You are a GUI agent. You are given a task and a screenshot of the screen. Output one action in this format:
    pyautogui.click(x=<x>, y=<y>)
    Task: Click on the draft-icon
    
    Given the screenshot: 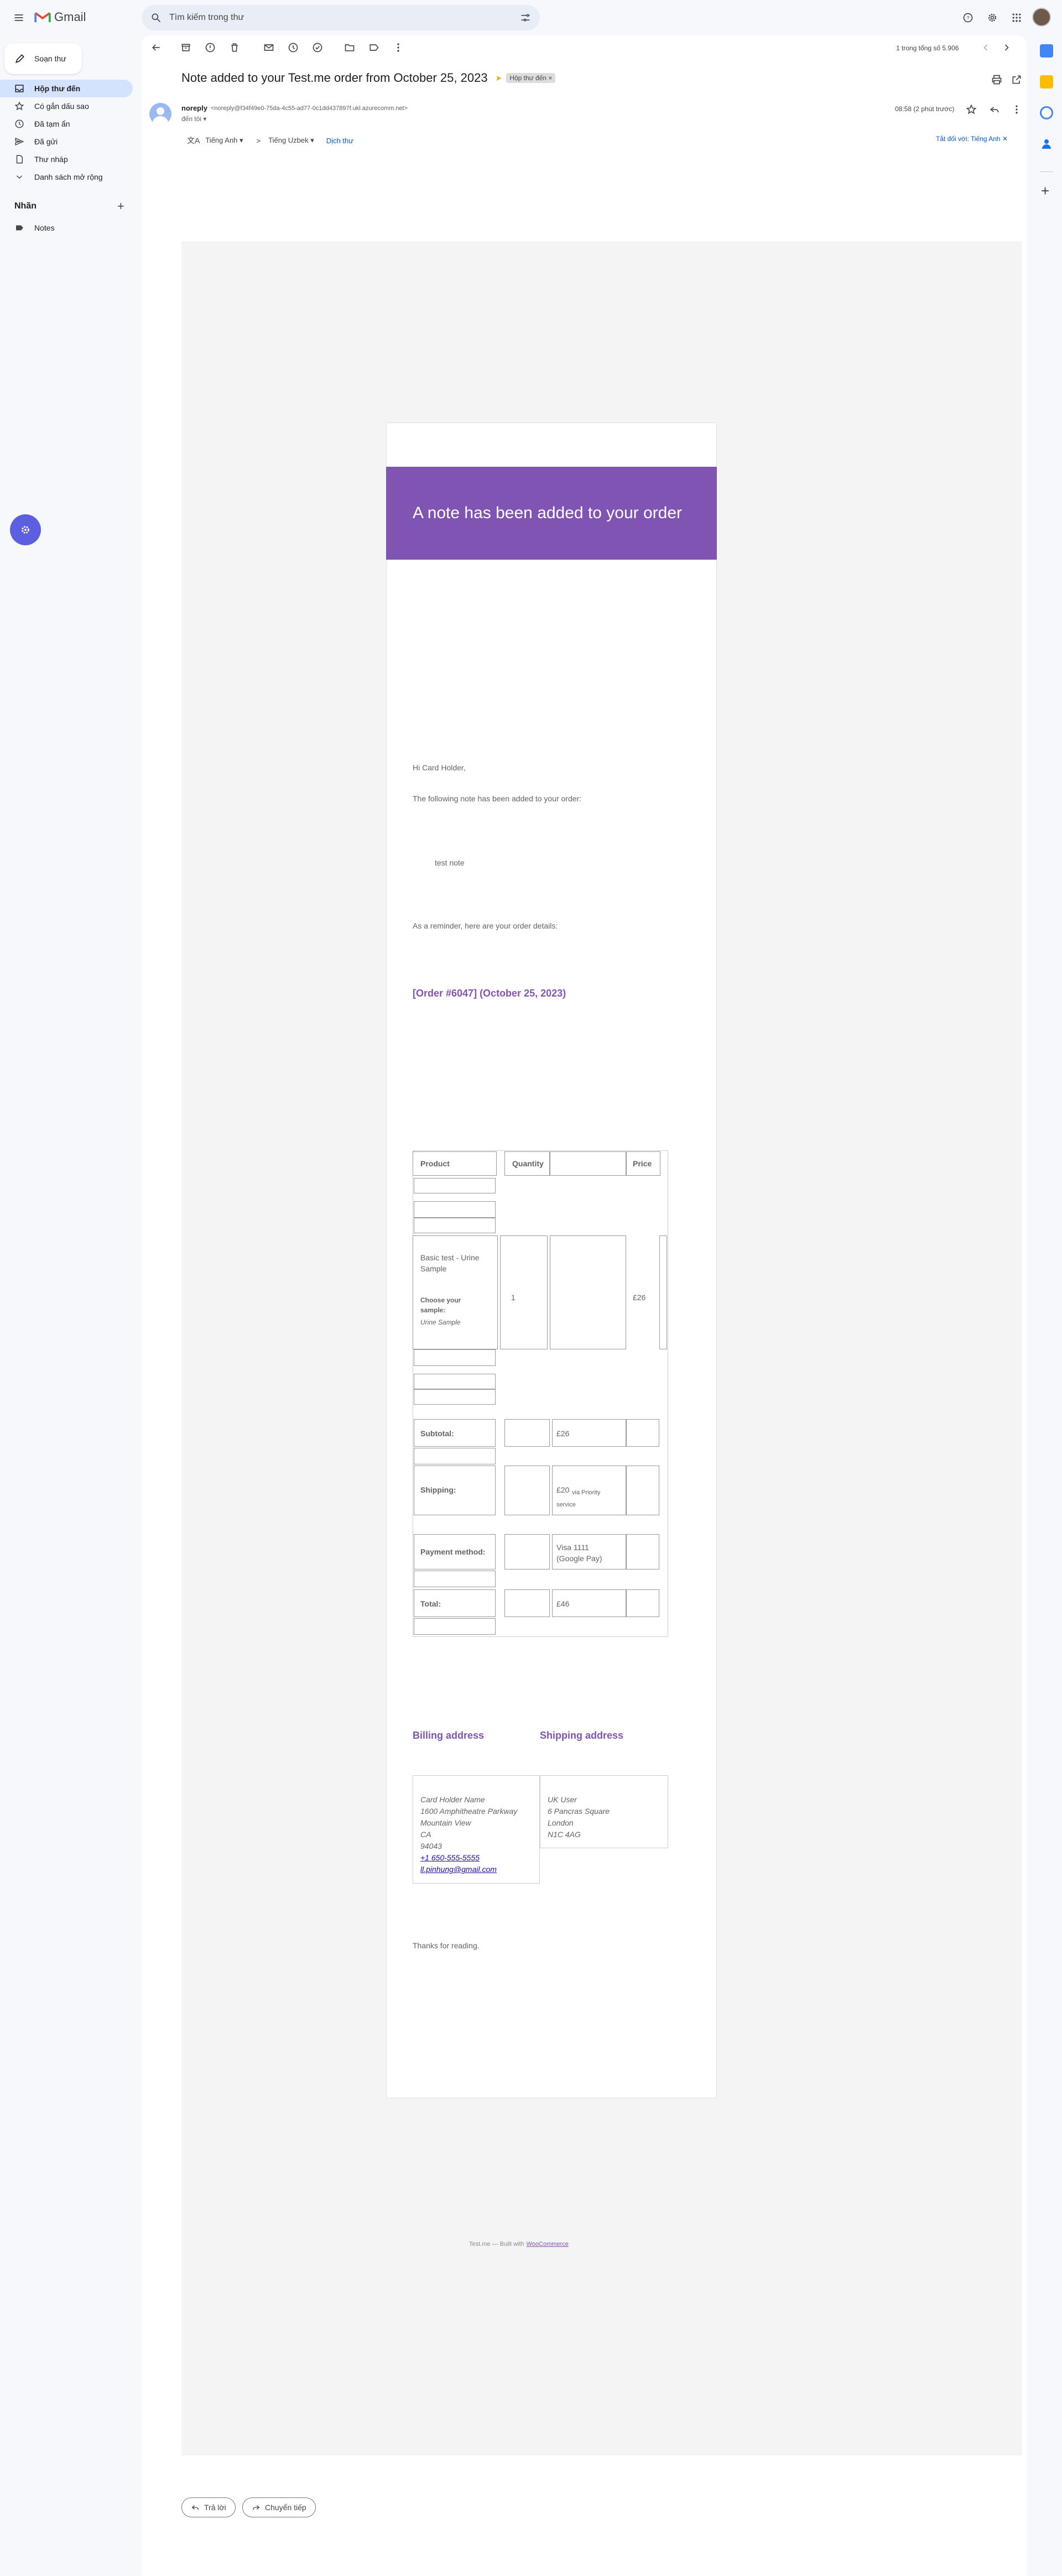 What is the action you would take?
    pyautogui.click(x=19, y=159)
    